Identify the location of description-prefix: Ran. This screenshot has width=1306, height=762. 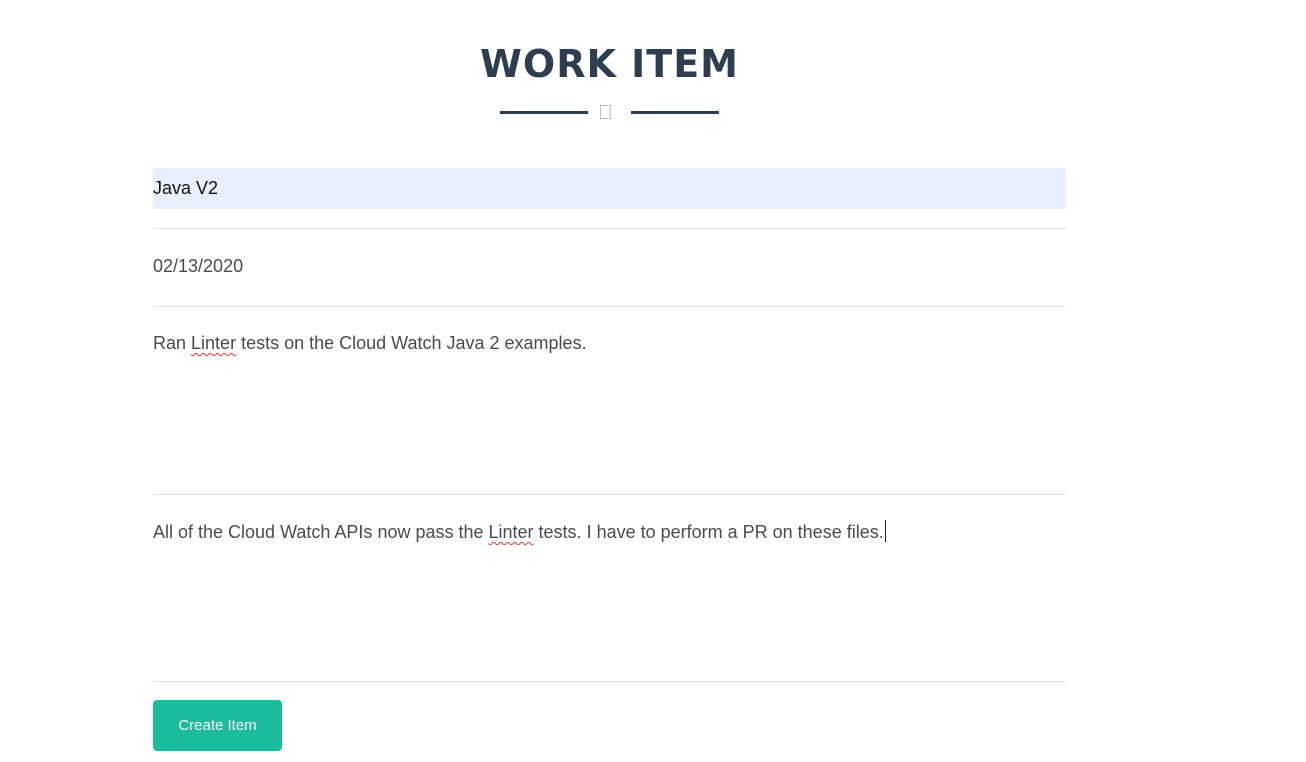
(172, 343).